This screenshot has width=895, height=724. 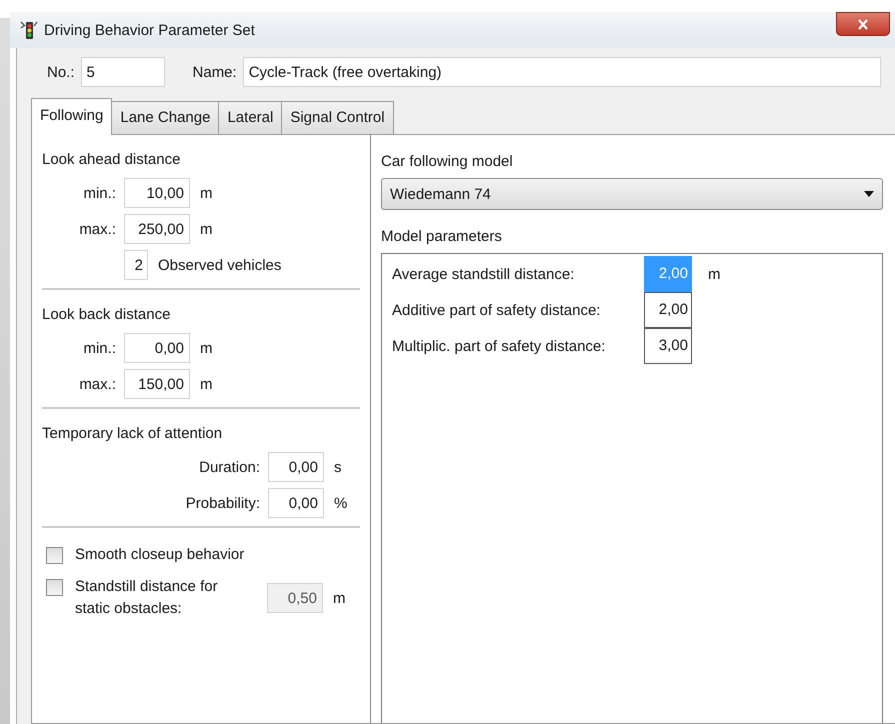 I want to click on parameter-label: Additive part of safety distance:, so click(x=497, y=310).